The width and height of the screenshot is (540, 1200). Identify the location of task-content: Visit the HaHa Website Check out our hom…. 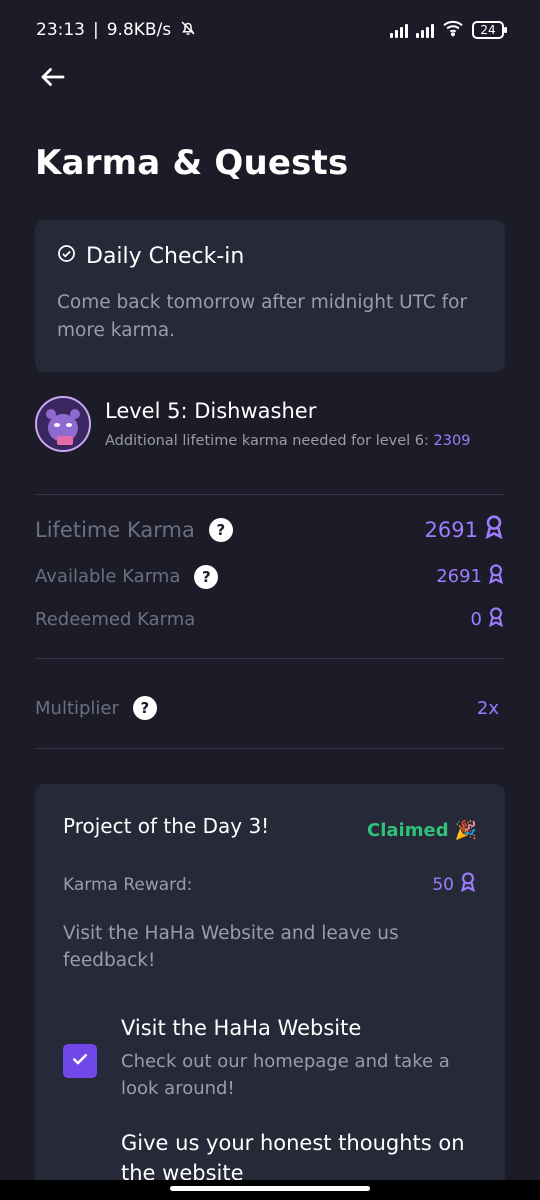
(299, 1059).